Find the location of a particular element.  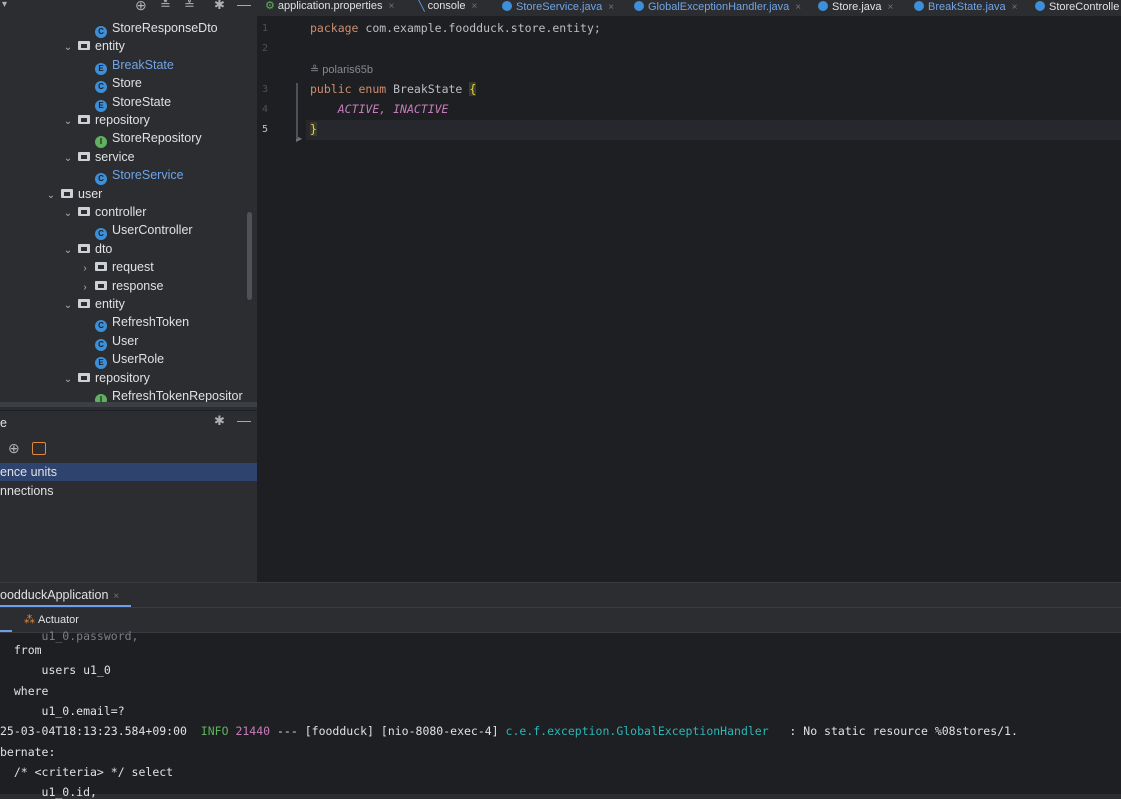

tree-item-label: StoreService is located at coordinates (148, 175).